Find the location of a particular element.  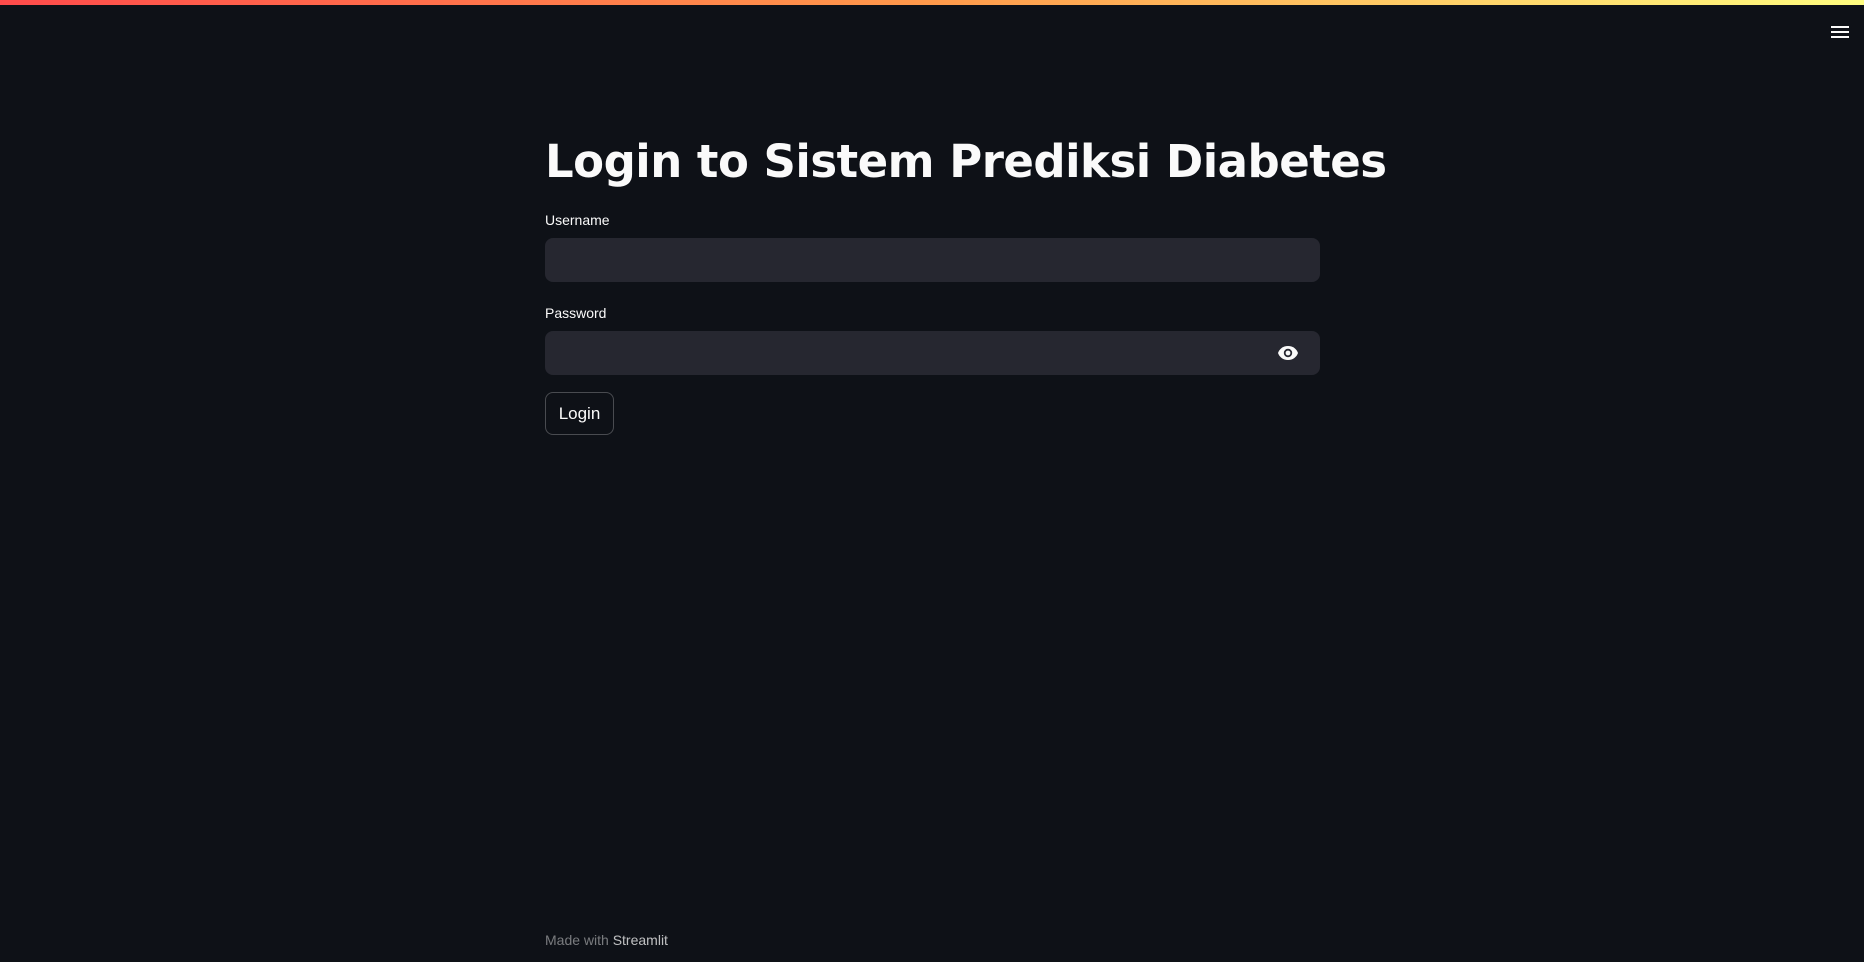

main-menu-button is located at coordinates (1840, 32).